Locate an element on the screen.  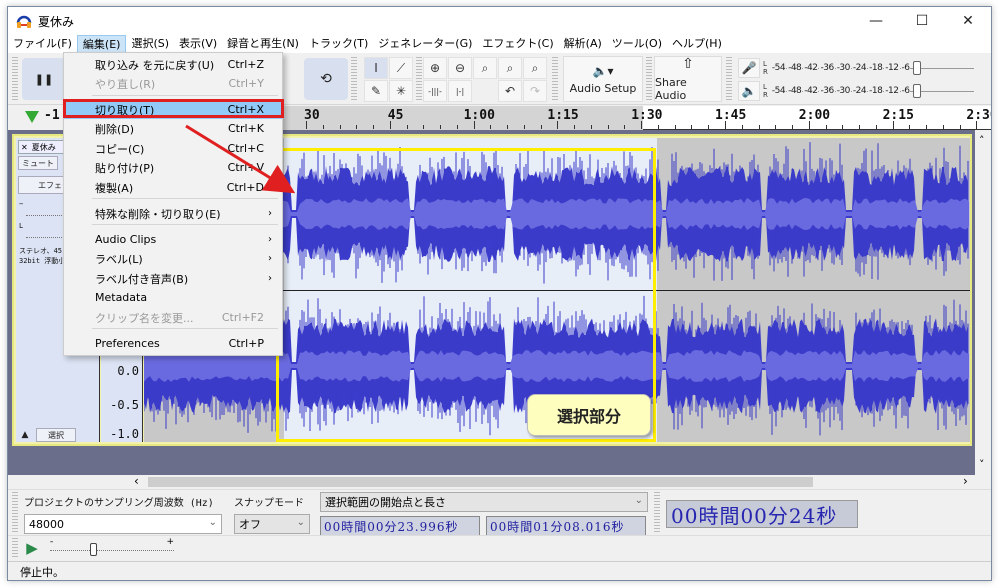
fit-project-button: ⌕ is located at coordinates (510, 68).